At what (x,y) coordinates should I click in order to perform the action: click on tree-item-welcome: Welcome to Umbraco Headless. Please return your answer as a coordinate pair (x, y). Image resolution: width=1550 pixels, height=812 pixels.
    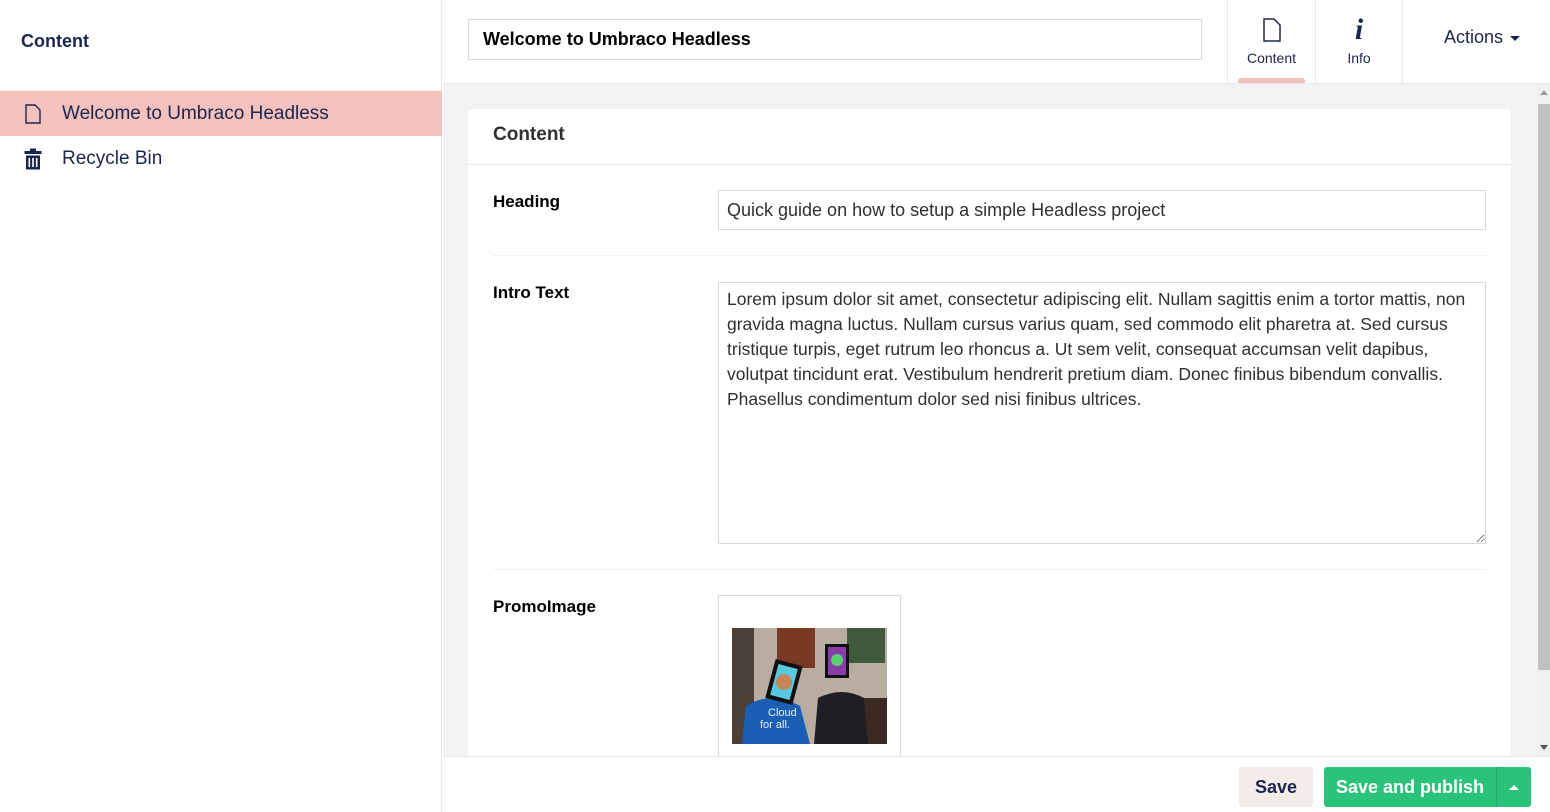
    Looking at the image, I should click on (221, 113).